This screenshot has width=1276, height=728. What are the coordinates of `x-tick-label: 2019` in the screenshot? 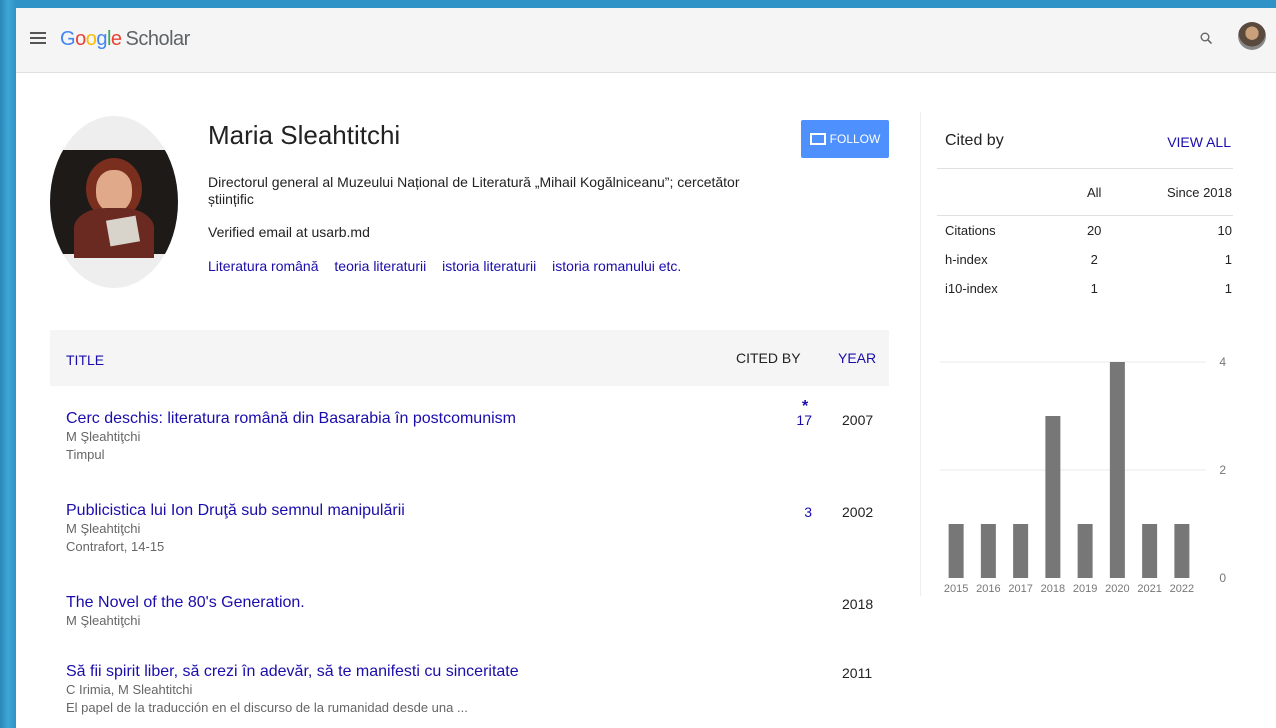 It's located at (1085, 589).